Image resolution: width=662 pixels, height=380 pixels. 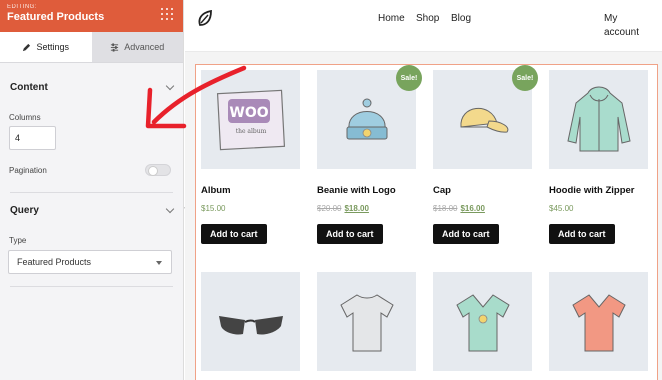 What do you see at coordinates (196, 97) in the screenshot?
I see `annotation-arrow-icon` at bounding box center [196, 97].